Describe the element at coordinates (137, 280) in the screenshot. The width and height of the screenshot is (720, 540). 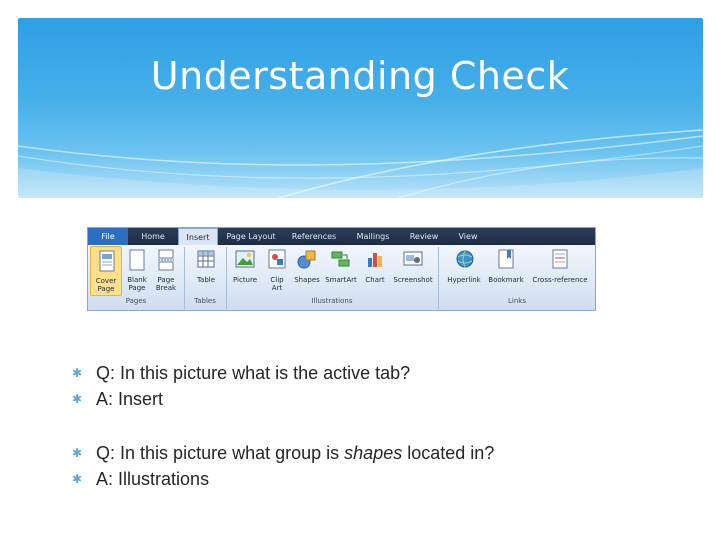
I see `blank-page-label-1: Blank` at that location.